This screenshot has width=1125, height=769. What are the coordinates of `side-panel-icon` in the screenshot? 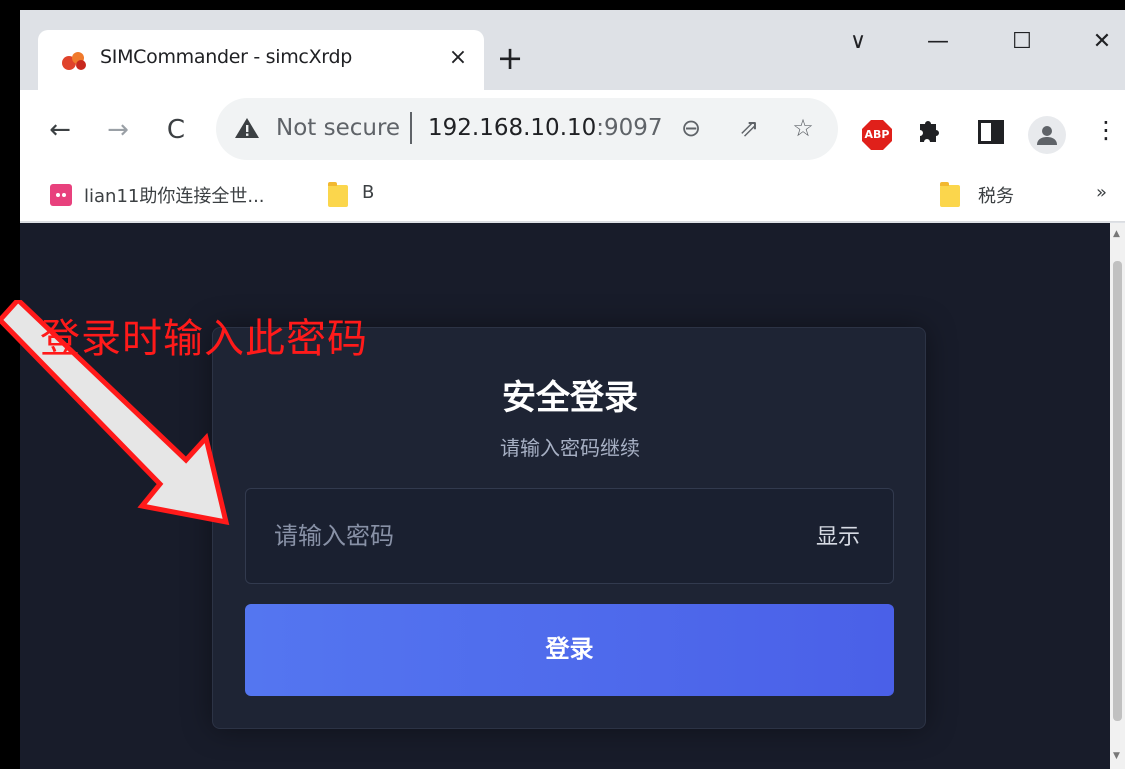 It's located at (991, 132).